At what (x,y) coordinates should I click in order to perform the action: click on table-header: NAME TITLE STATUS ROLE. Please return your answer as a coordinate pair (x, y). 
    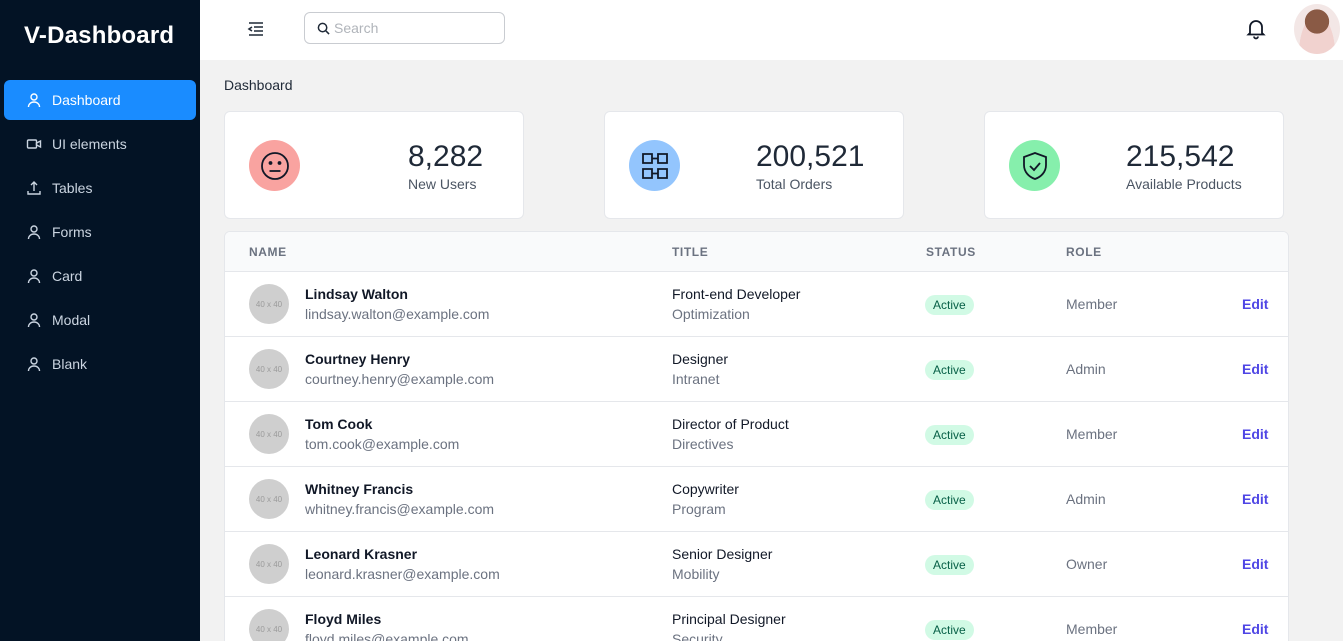
    Looking at the image, I should click on (756, 252).